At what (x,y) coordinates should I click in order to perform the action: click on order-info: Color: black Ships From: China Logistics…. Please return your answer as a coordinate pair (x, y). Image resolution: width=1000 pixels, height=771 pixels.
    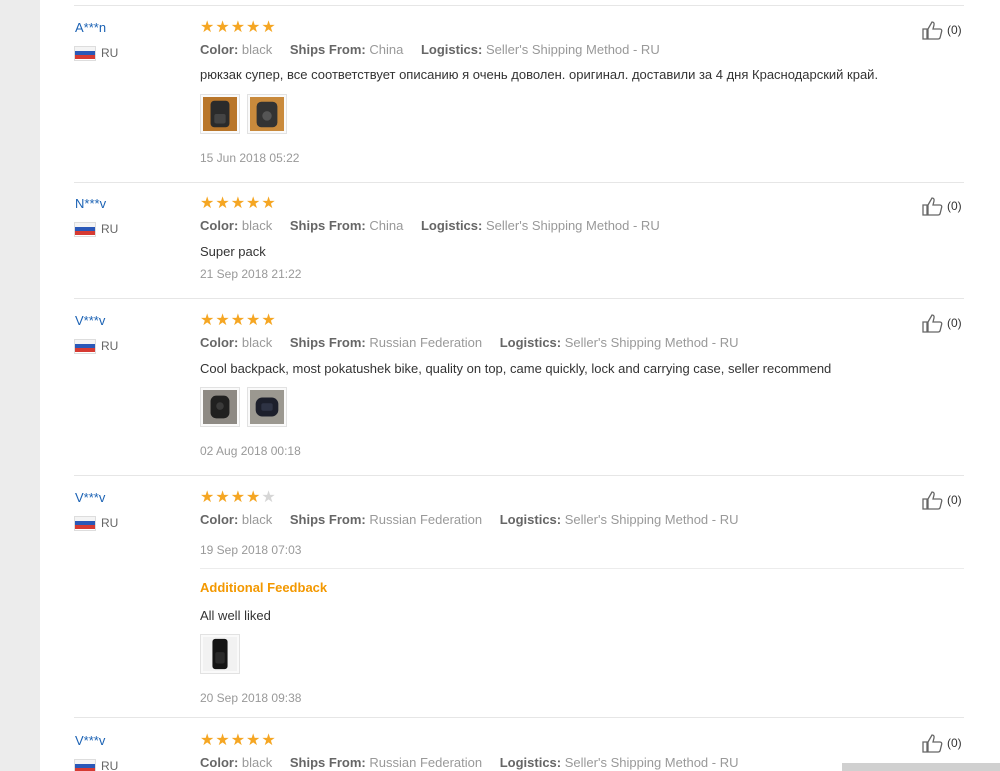
    Looking at the image, I should click on (437, 225).